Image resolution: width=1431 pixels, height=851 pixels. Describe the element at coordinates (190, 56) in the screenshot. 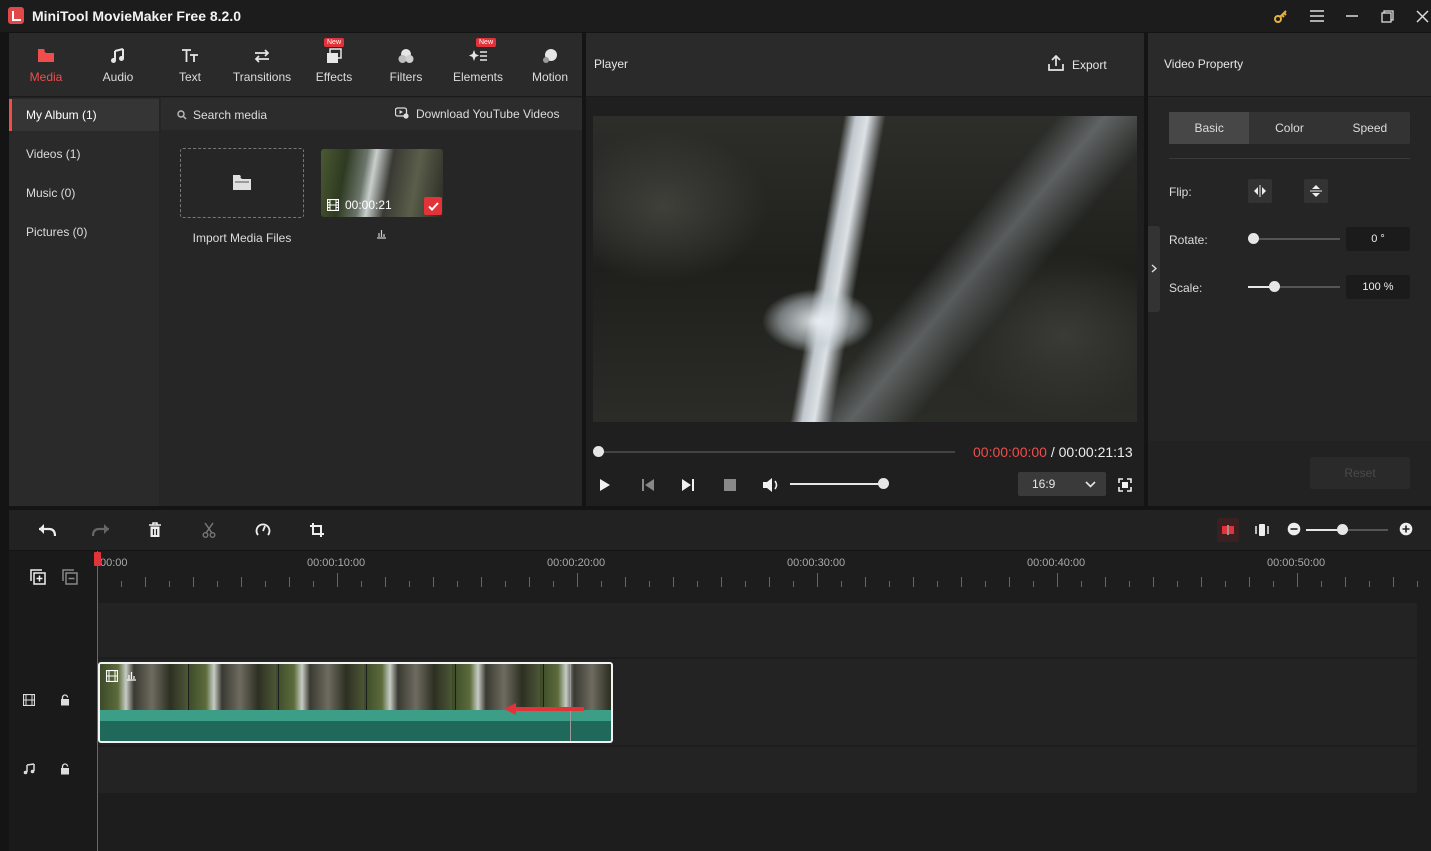

I see `text-icon` at that location.